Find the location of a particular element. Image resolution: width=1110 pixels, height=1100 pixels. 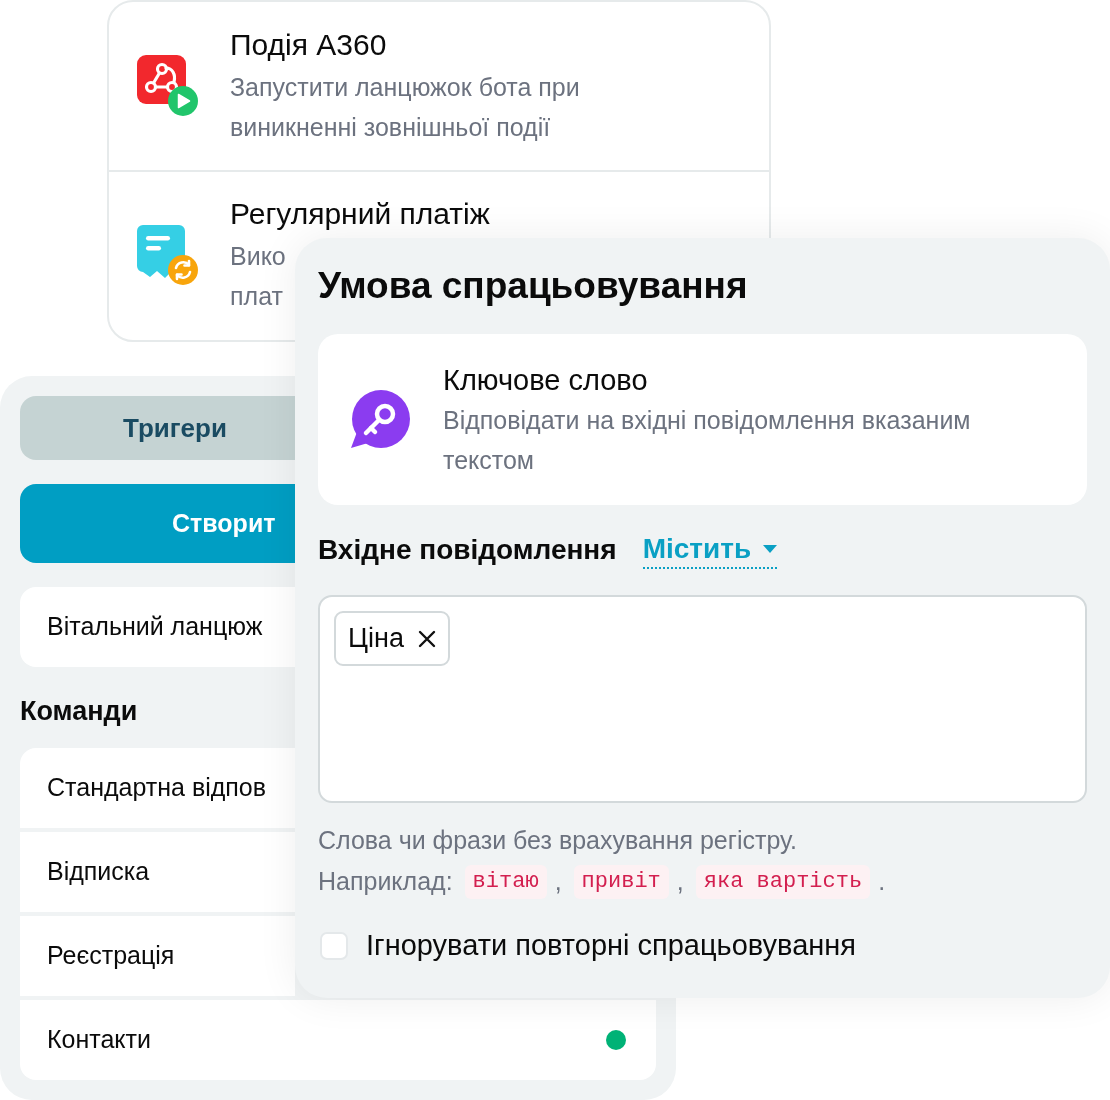

command-item: Стандартна відпов is located at coordinates (157, 788).